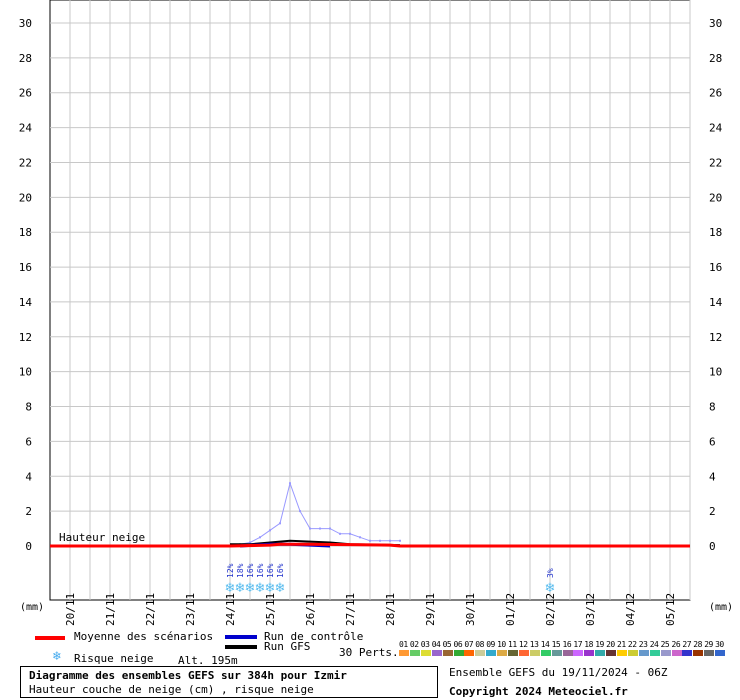 The width and height of the screenshot is (740, 700). I want to click on perturbation-number: 07, so click(469, 644).